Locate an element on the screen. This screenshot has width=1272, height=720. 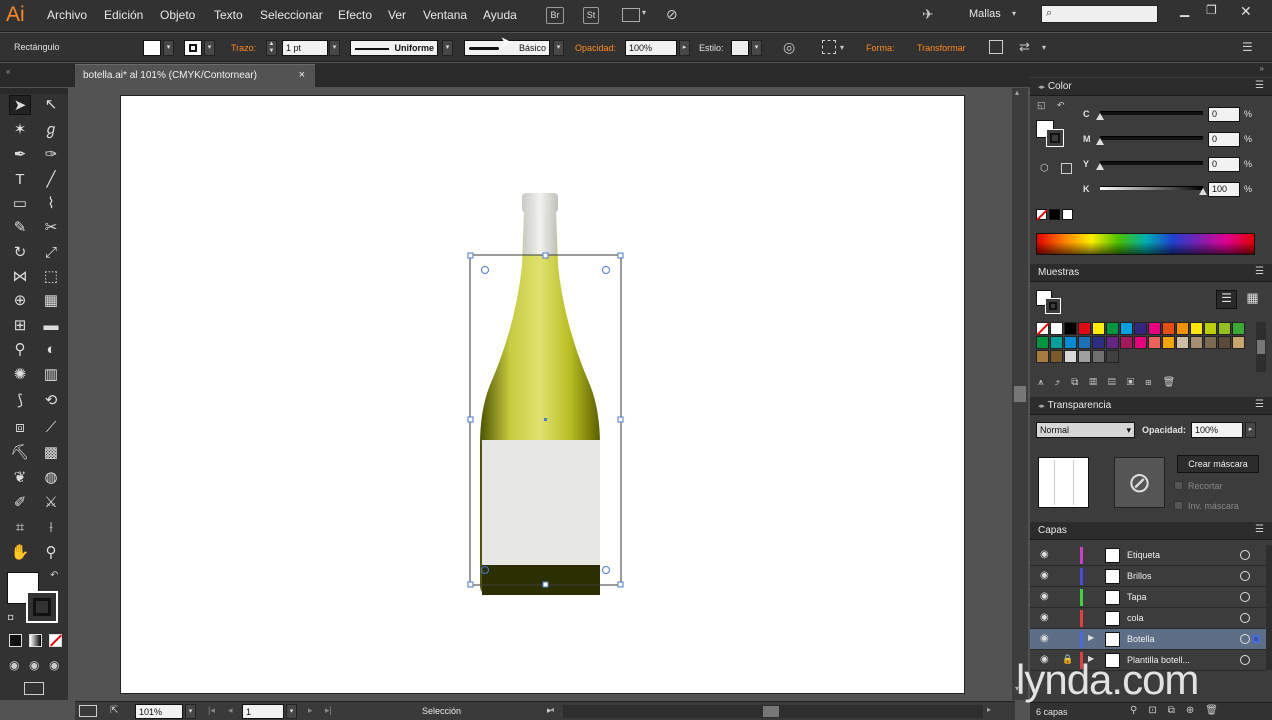
channel-slider-c is located at coordinates (1151, 113).